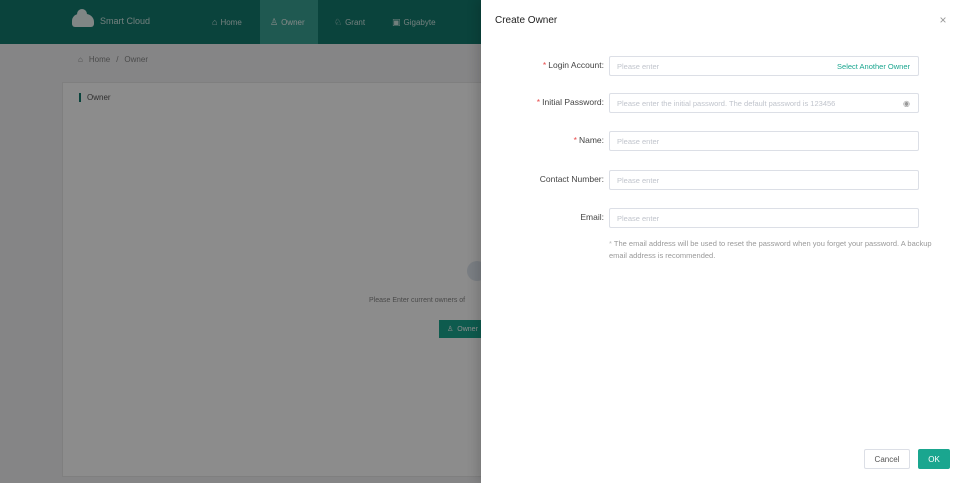  Describe the element at coordinates (887, 459) in the screenshot. I see `cancel-button: Cancel` at that location.